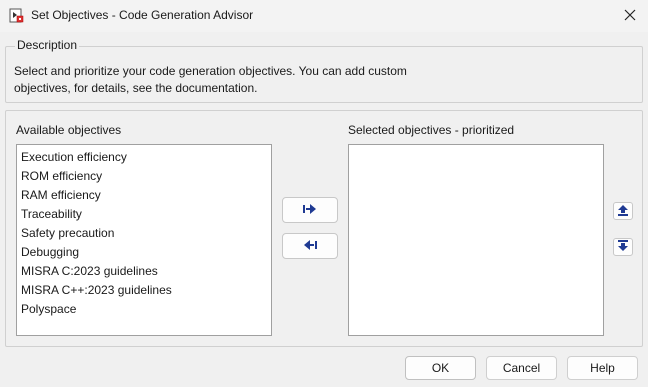  What do you see at coordinates (144, 214) in the screenshot?
I see `list-item: Traceability` at bounding box center [144, 214].